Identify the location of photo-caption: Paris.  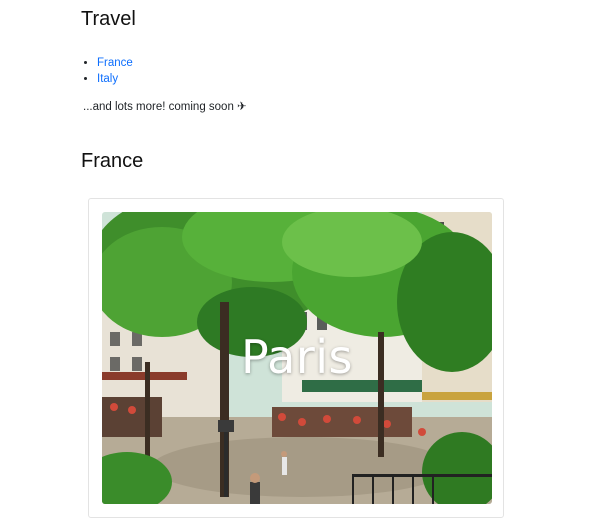
(297, 357).